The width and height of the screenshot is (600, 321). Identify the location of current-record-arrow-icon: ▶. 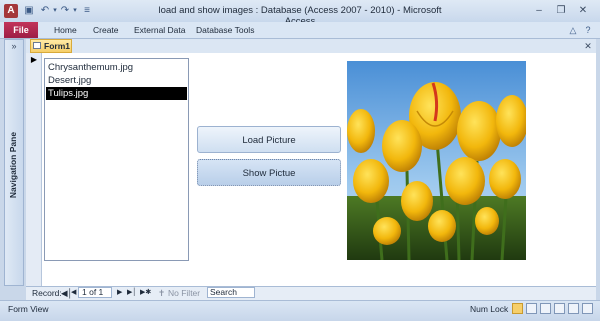
(34, 59).